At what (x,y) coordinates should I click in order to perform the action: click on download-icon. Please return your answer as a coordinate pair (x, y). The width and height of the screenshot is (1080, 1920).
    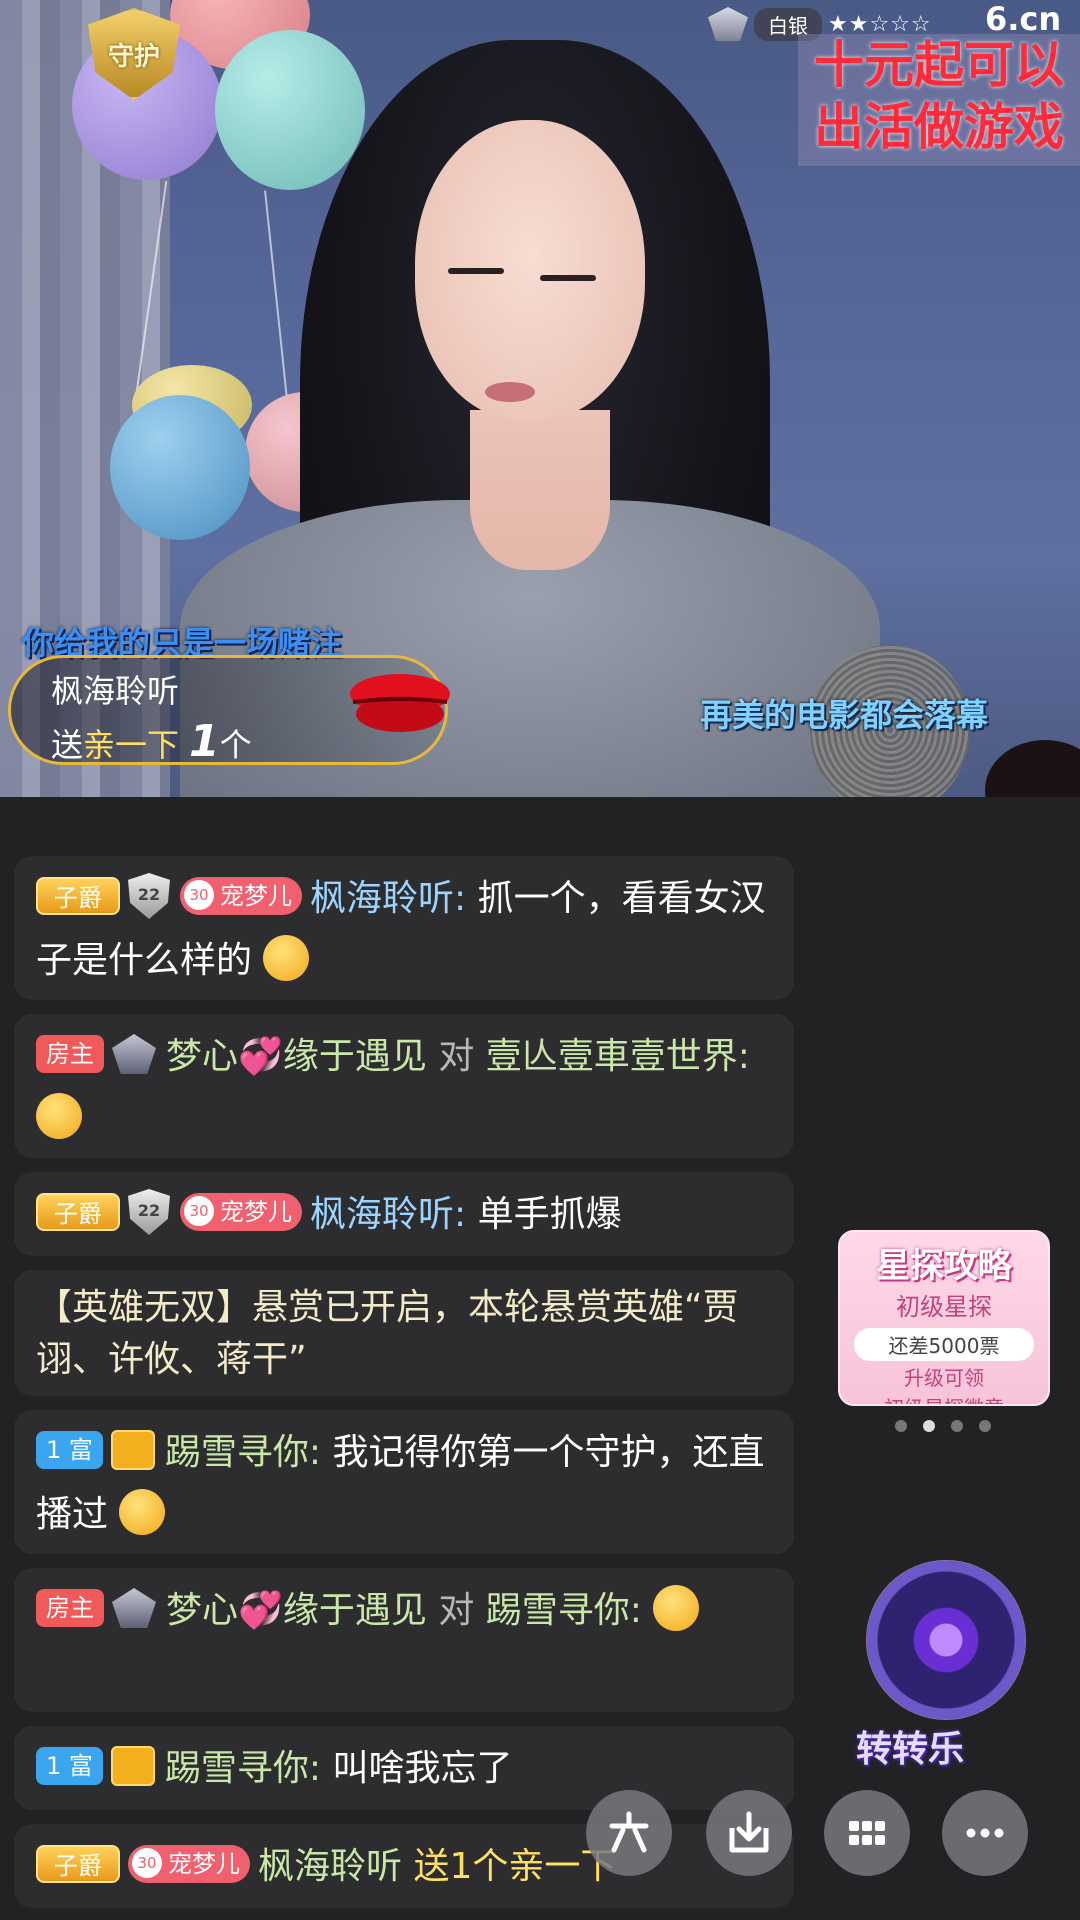
    Looking at the image, I should click on (749, 1832).